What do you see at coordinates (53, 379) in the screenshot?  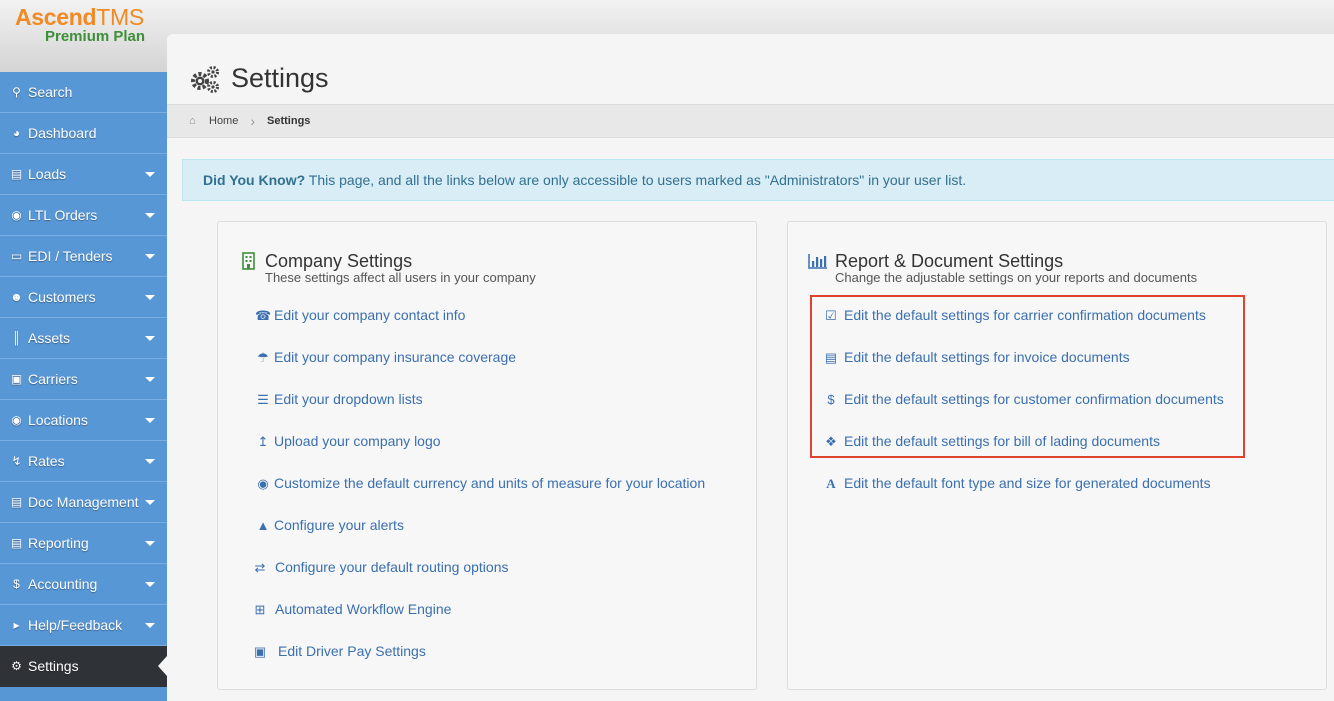 I see `sidebar-item-label: Carriers` at bounding box center [53, 379].